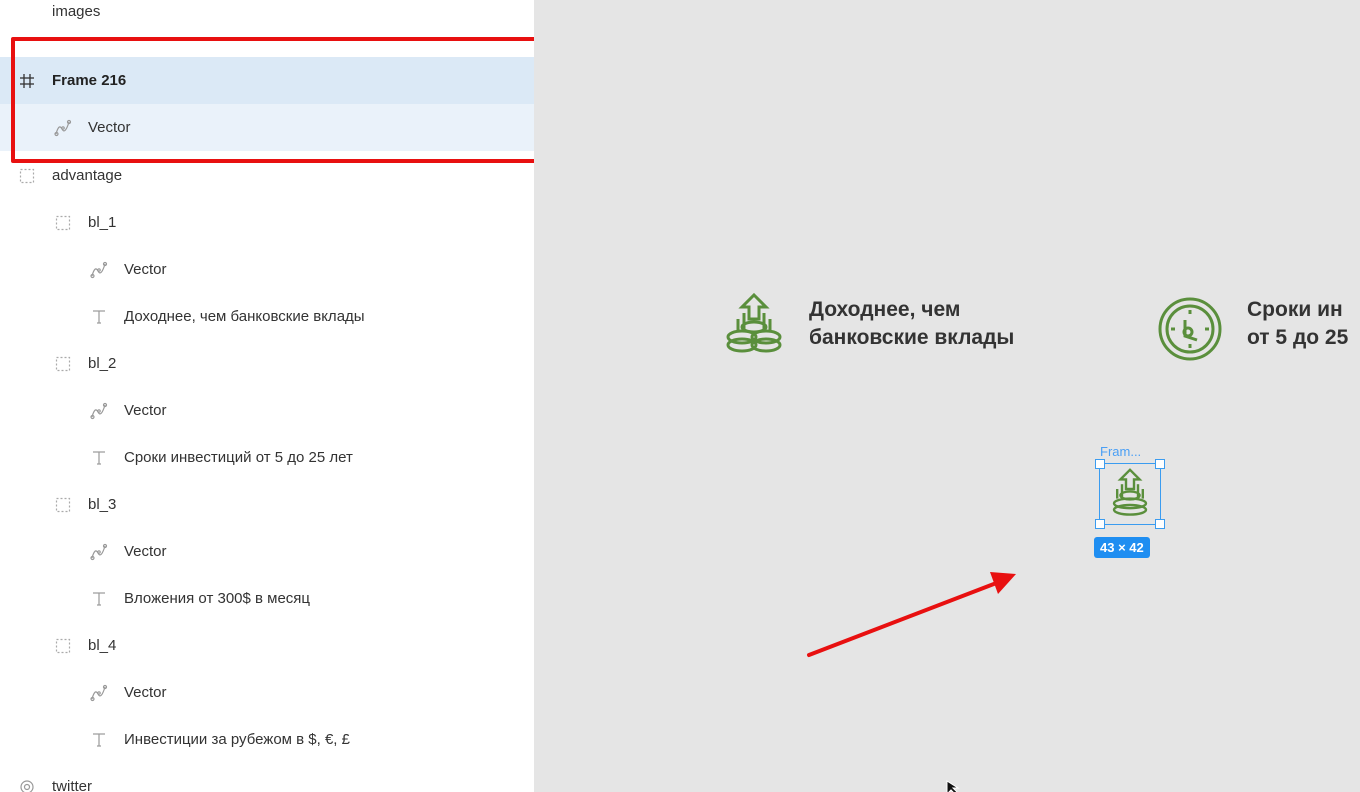 The image size is (1360, 792). What do you see at coordinates (1100, 524) in the screenshot?
I see `resize-handle-bottom-left` at bounding box center [1100, 524].